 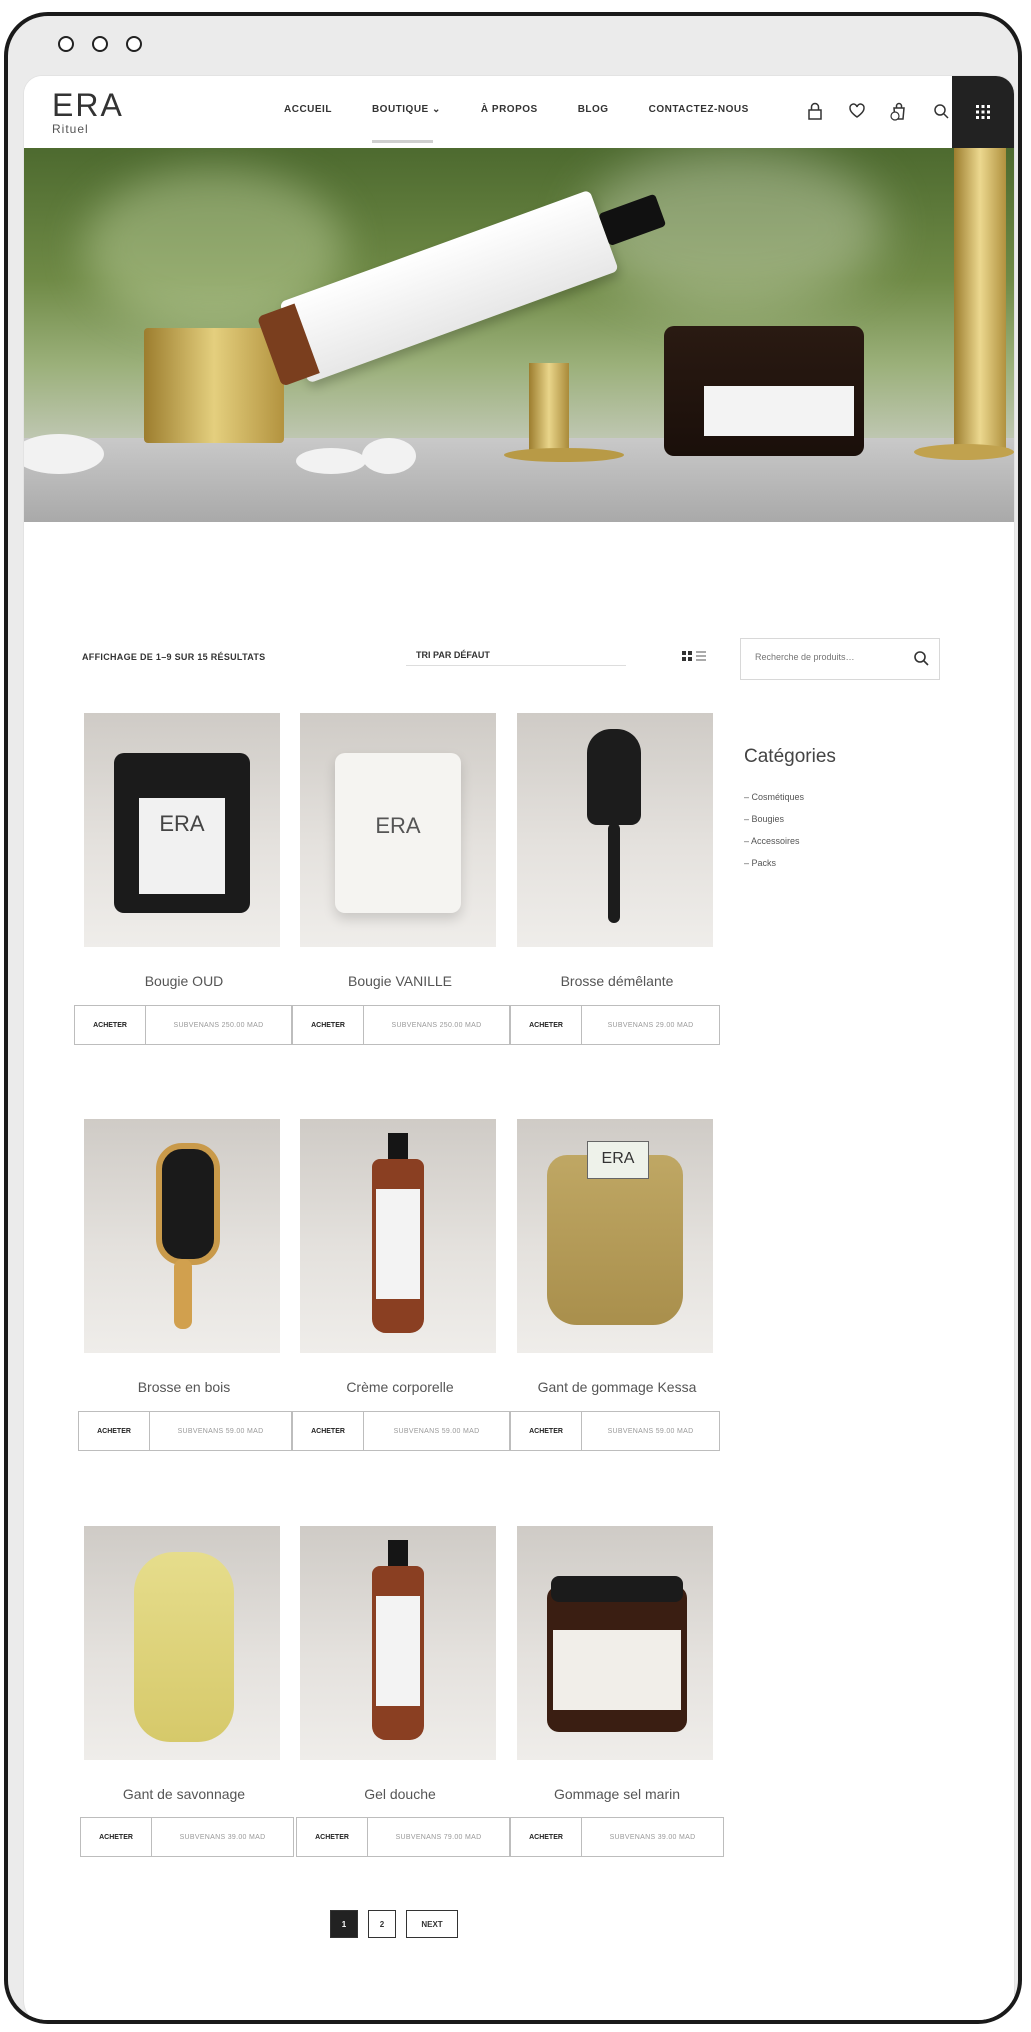 What do you see at coordinates (617, 981) in the screenshot?
I see `product-name: Brosse démêlante` at bounding box center [617, 981].